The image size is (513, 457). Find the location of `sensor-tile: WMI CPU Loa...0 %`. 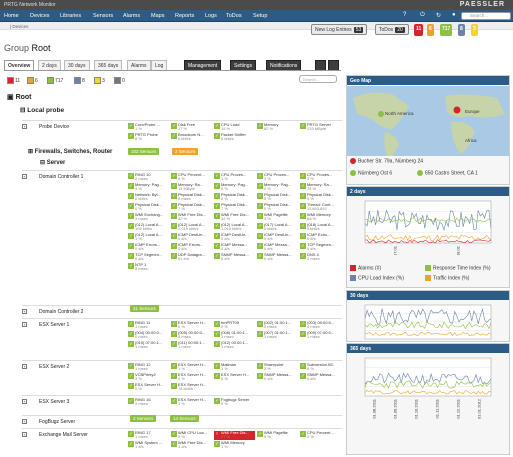

sensor-tile: WMI CPU Loa...0 % is located at coordinates (191, 435).